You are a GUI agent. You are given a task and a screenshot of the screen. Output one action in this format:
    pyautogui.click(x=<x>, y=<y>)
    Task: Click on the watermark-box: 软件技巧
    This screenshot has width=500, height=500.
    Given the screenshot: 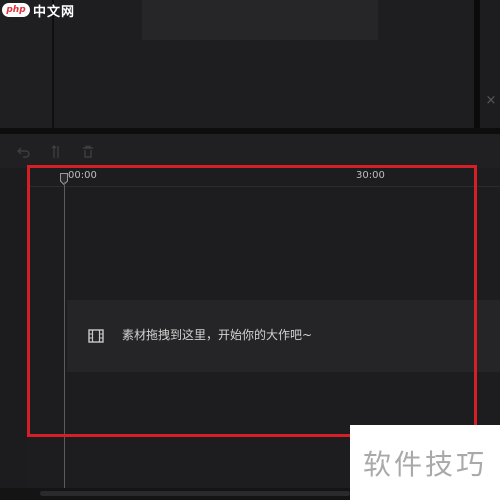 What is the action you would take?
    pyautogui.click(x=425, y=462)
    